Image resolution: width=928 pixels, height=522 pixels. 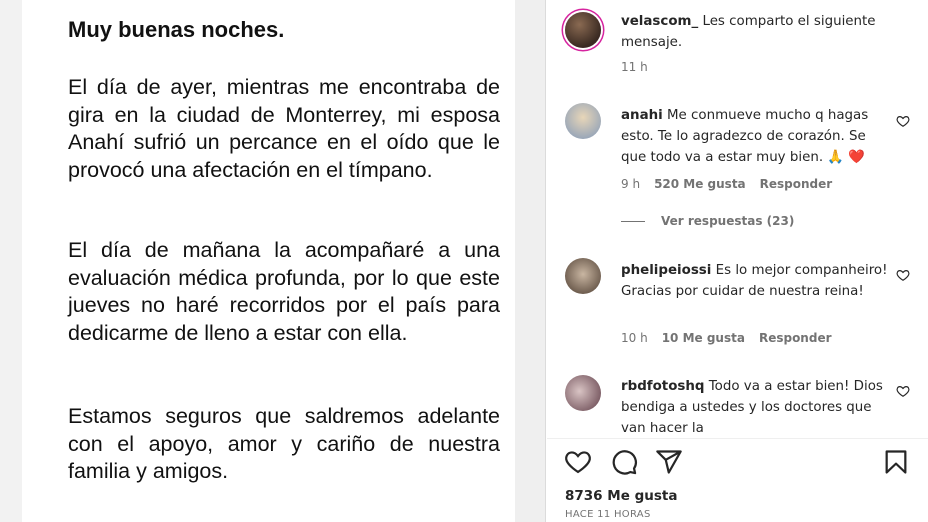 I want to click on comment-username: rbdfotoshq, so click(x=663, y=386).